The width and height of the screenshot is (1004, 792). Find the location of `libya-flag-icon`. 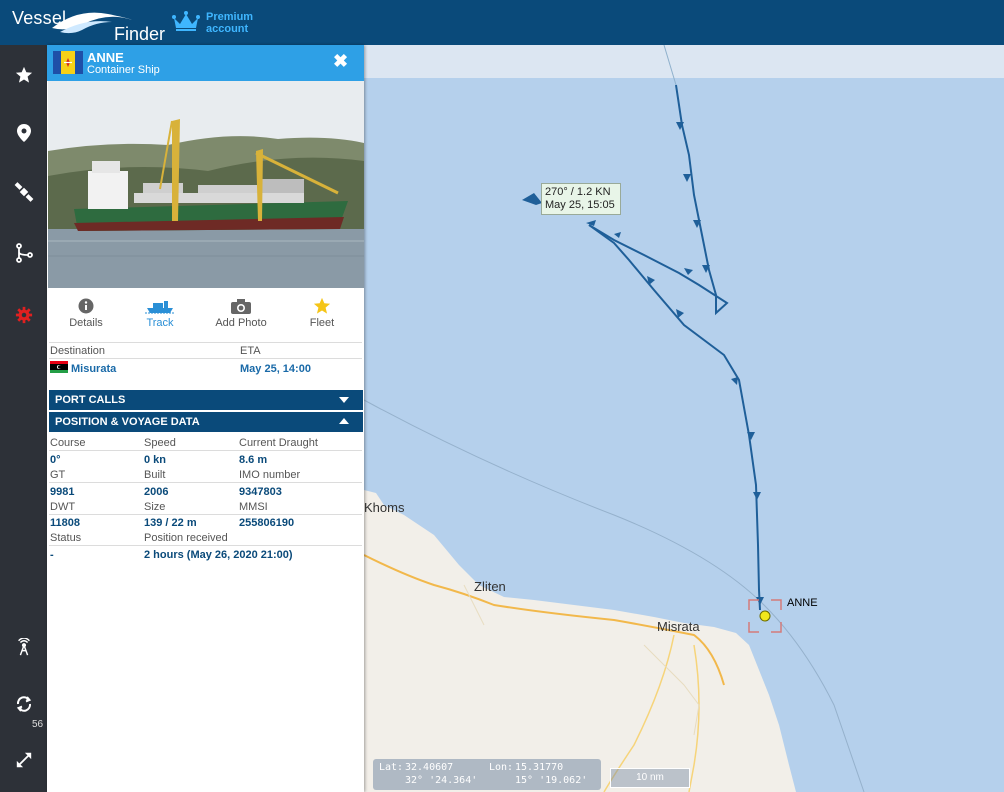

libya-flag-icon is located at coordinates (59, 367).